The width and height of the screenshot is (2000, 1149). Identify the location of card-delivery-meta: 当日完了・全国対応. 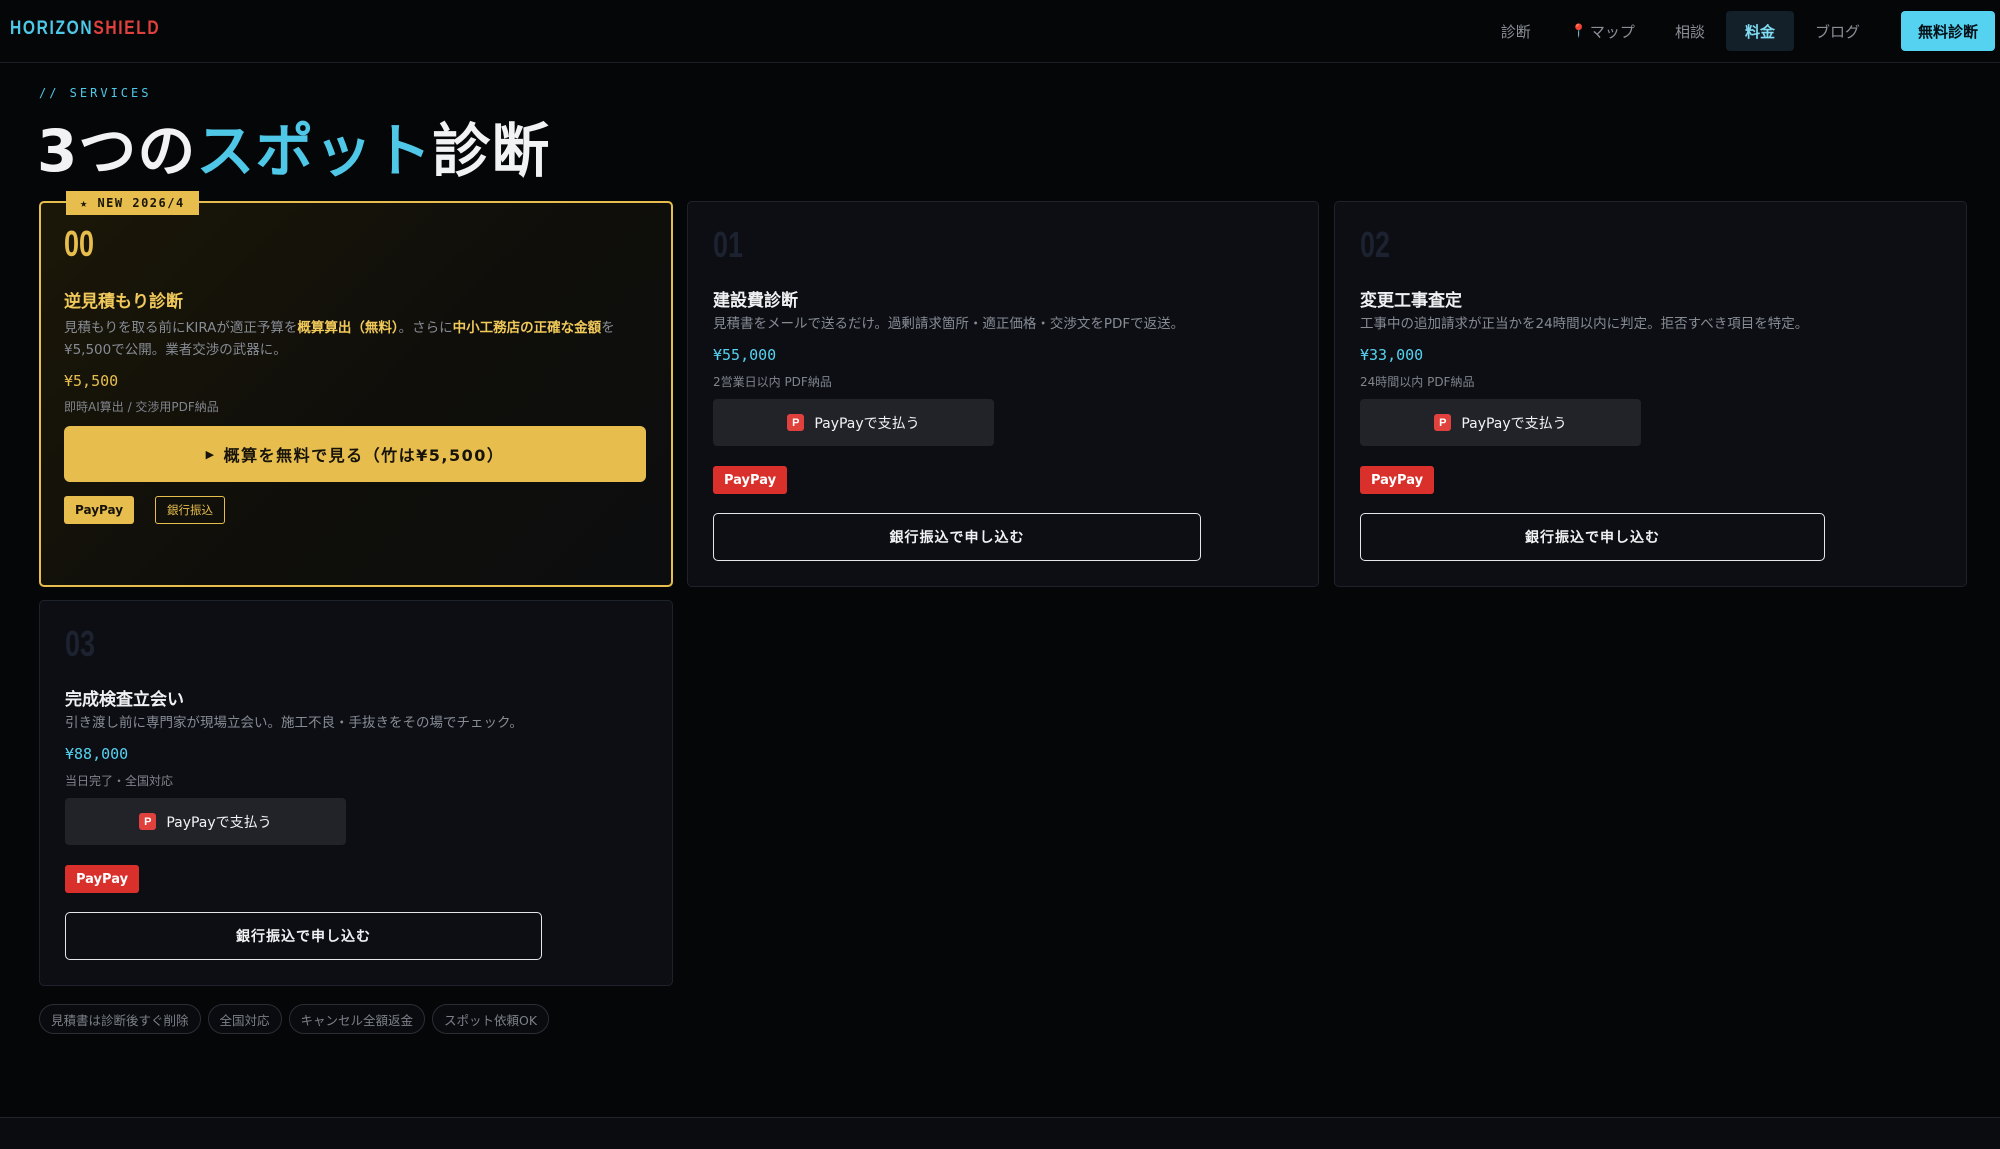
(119, 781).